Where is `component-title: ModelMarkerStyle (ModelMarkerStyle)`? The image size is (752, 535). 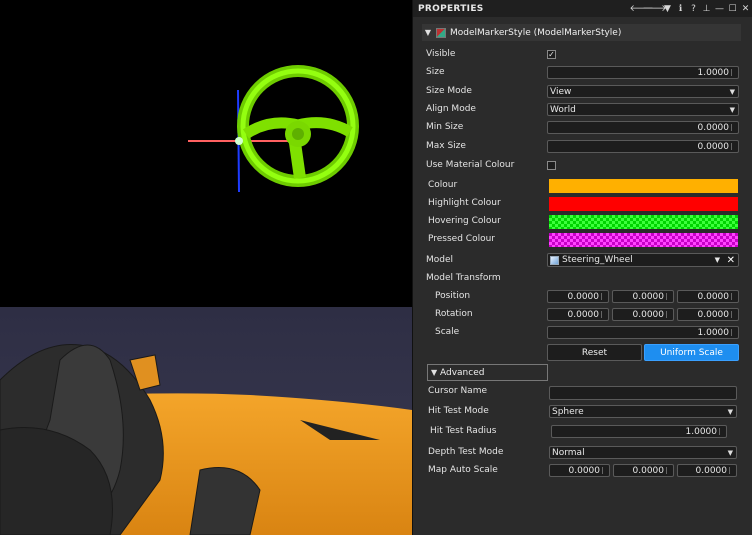 component-title: ModelMarkerStyle (ModelMarkerStyle) is located at coordinates (536, 32).